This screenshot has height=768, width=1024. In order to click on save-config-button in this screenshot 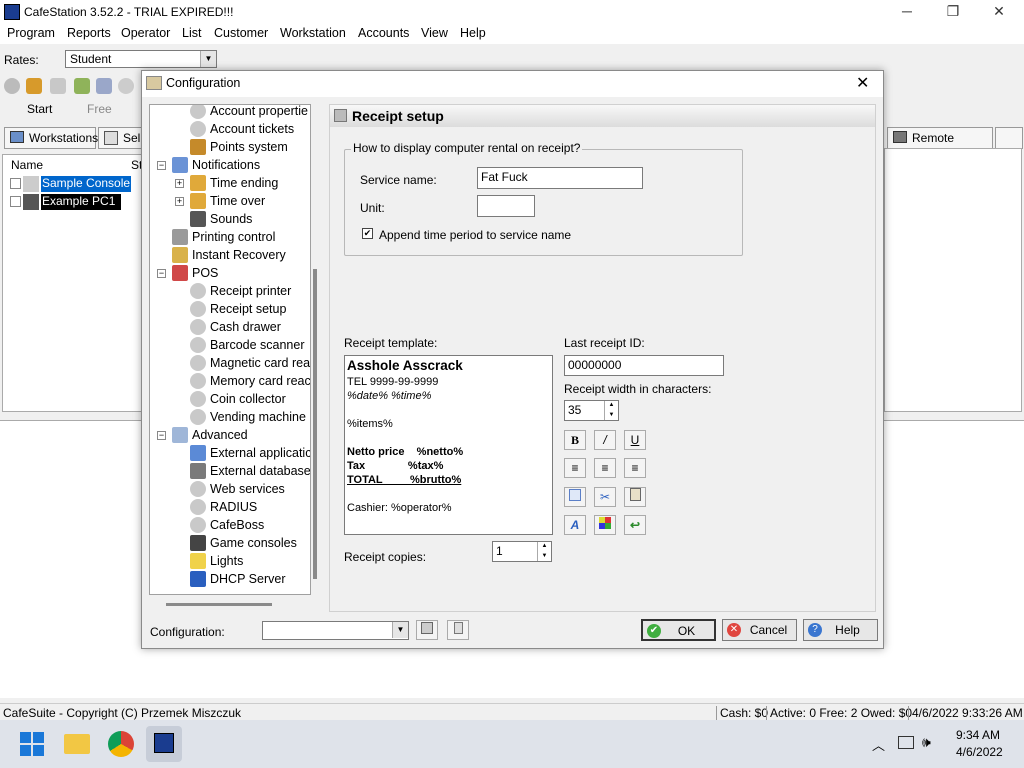, I will do `click(427, 630)`.